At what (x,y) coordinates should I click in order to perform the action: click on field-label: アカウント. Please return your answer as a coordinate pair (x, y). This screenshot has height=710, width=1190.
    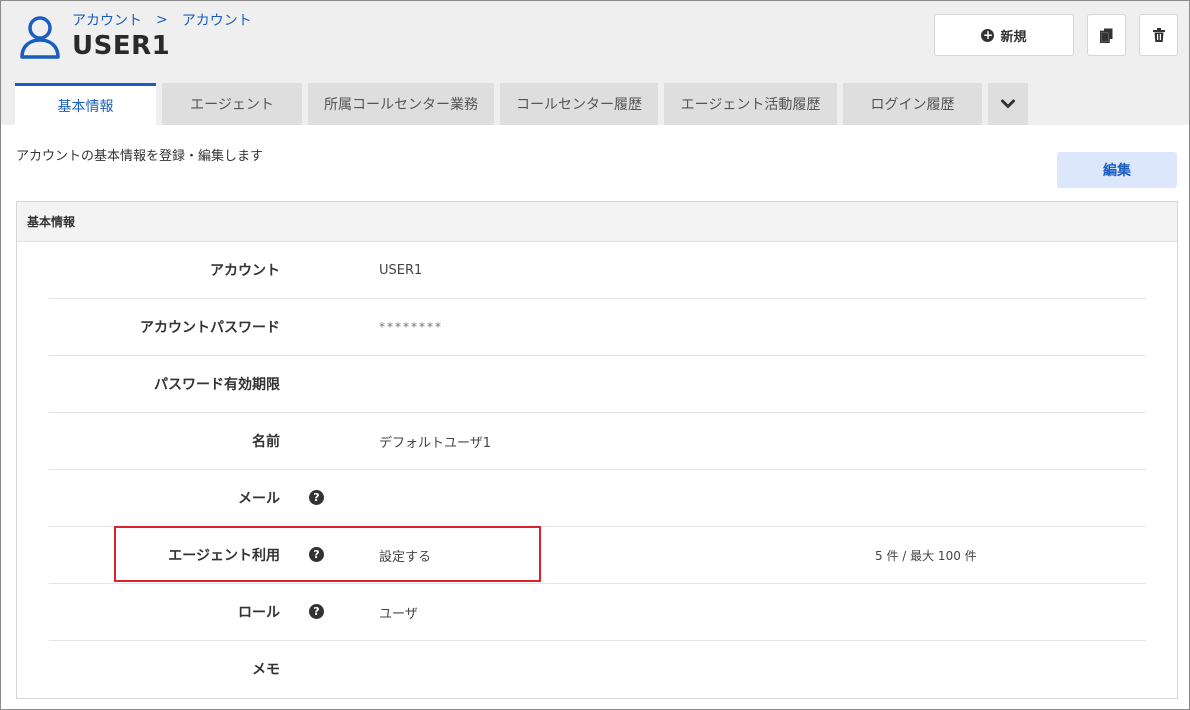
    Looking at the image, I should click on (245, 271).